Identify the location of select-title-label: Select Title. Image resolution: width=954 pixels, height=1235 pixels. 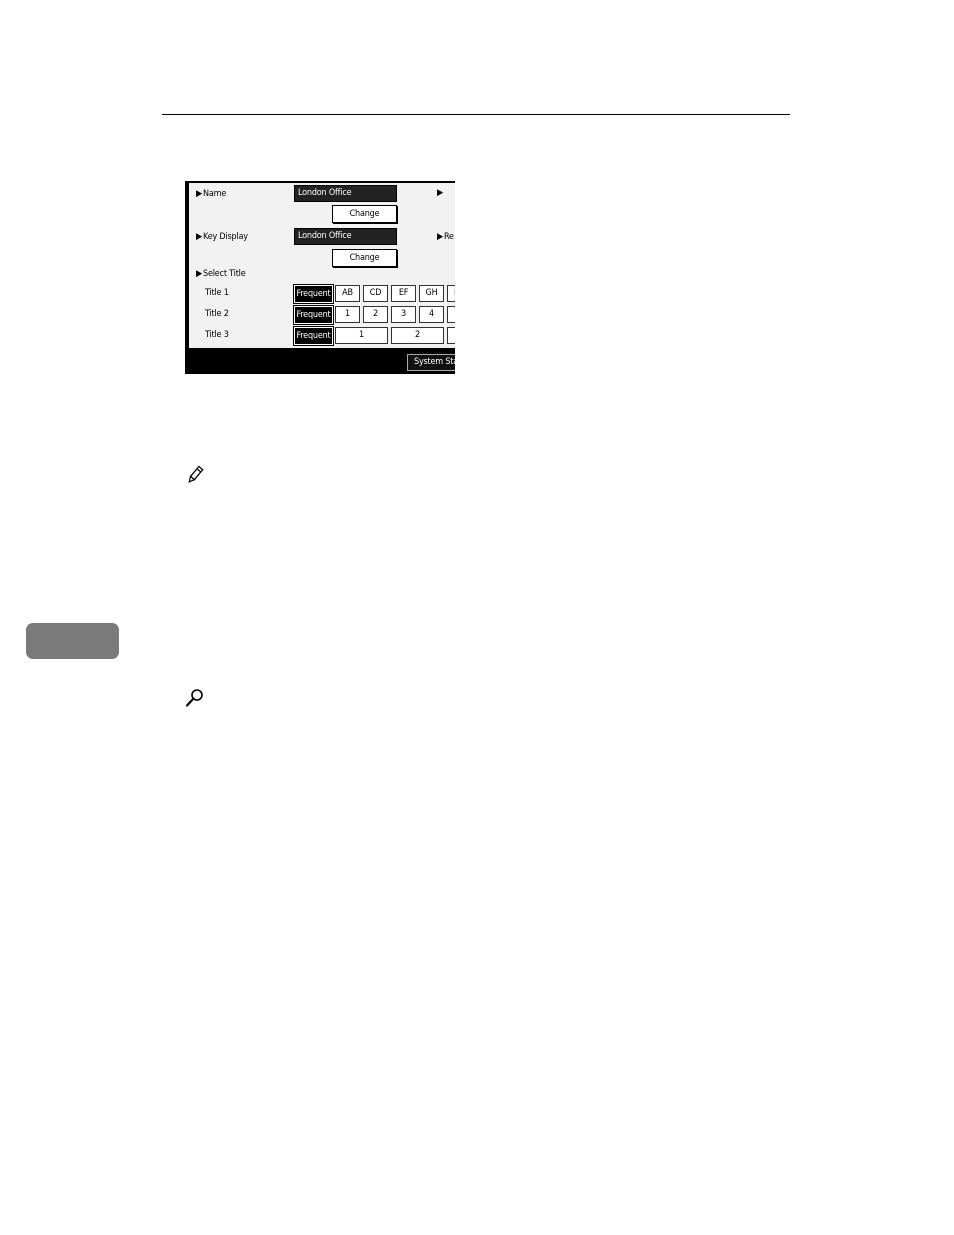
(224, 274).